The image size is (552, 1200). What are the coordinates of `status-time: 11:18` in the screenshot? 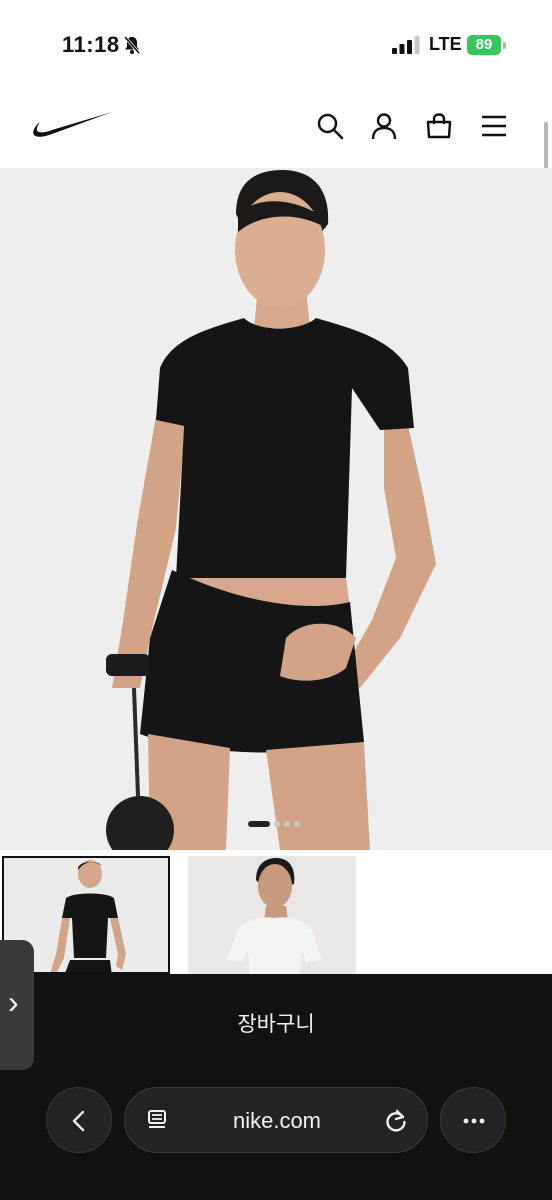 It's located at (91, 44).